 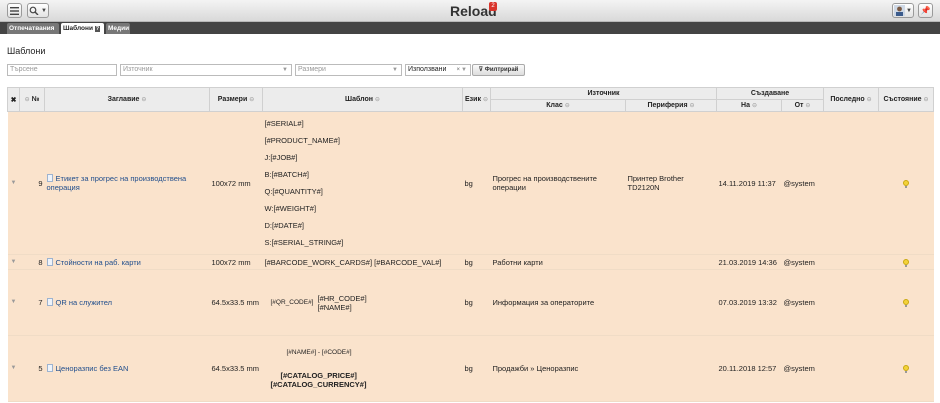 I want to click on template-line: W:[#WEIGHT#], so click(x=290, y=208).